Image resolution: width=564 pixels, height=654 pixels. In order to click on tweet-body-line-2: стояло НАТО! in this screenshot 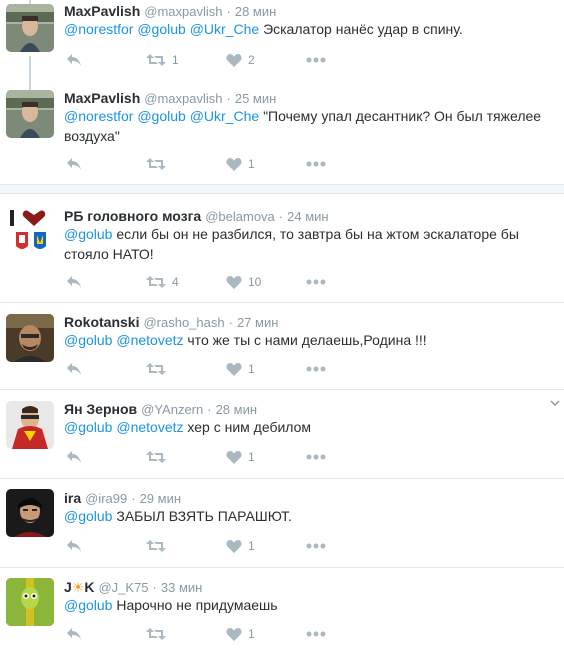, I will do `click(109, 254)`.